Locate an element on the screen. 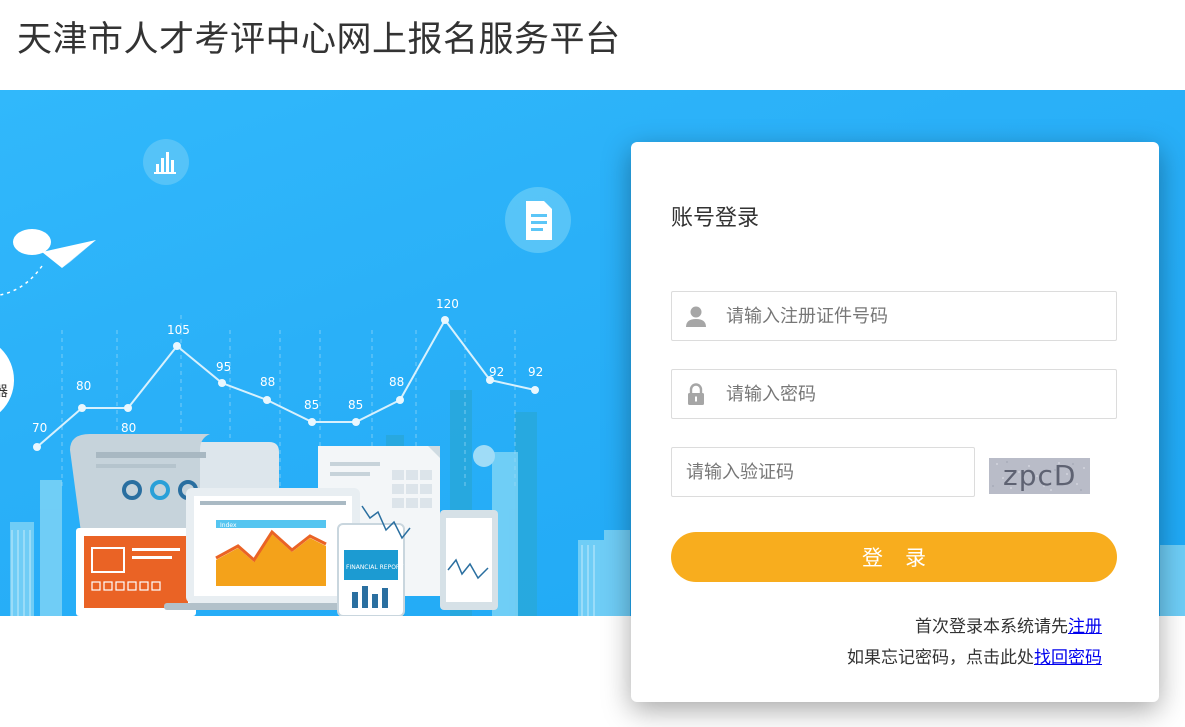  register-prompt: 首次登录本系统请先 is located at coordinates (991, 627).